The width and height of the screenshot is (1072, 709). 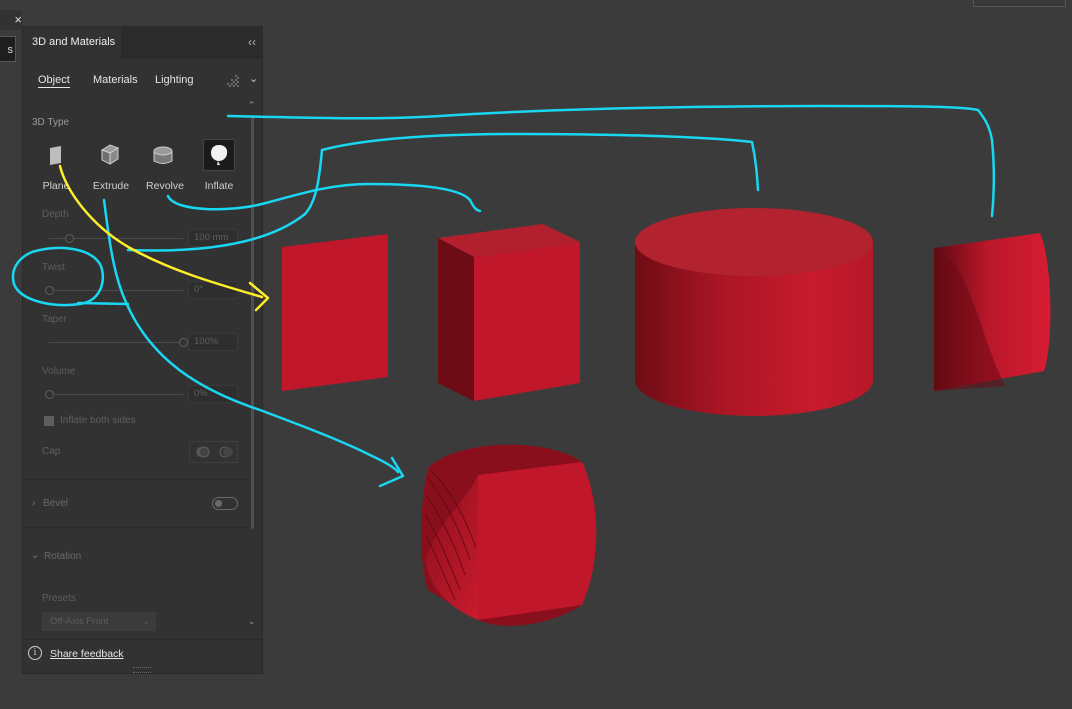 I want to click on render-grid-icon, so click(x=233, y=81).